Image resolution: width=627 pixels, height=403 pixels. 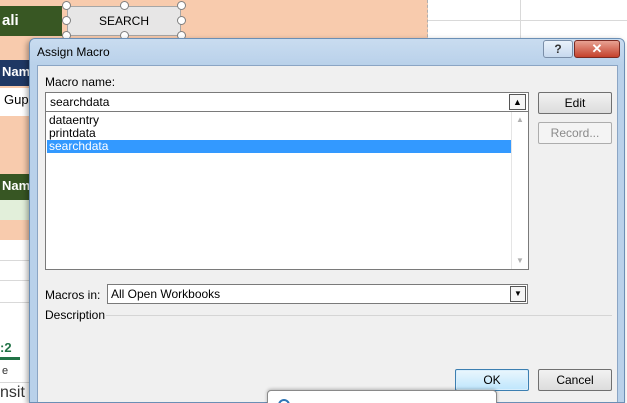 What do you see at coordinates (287, 102) in the screenshot?
I see `macro-name-input: searchdata` at bounding box center [287, 102].